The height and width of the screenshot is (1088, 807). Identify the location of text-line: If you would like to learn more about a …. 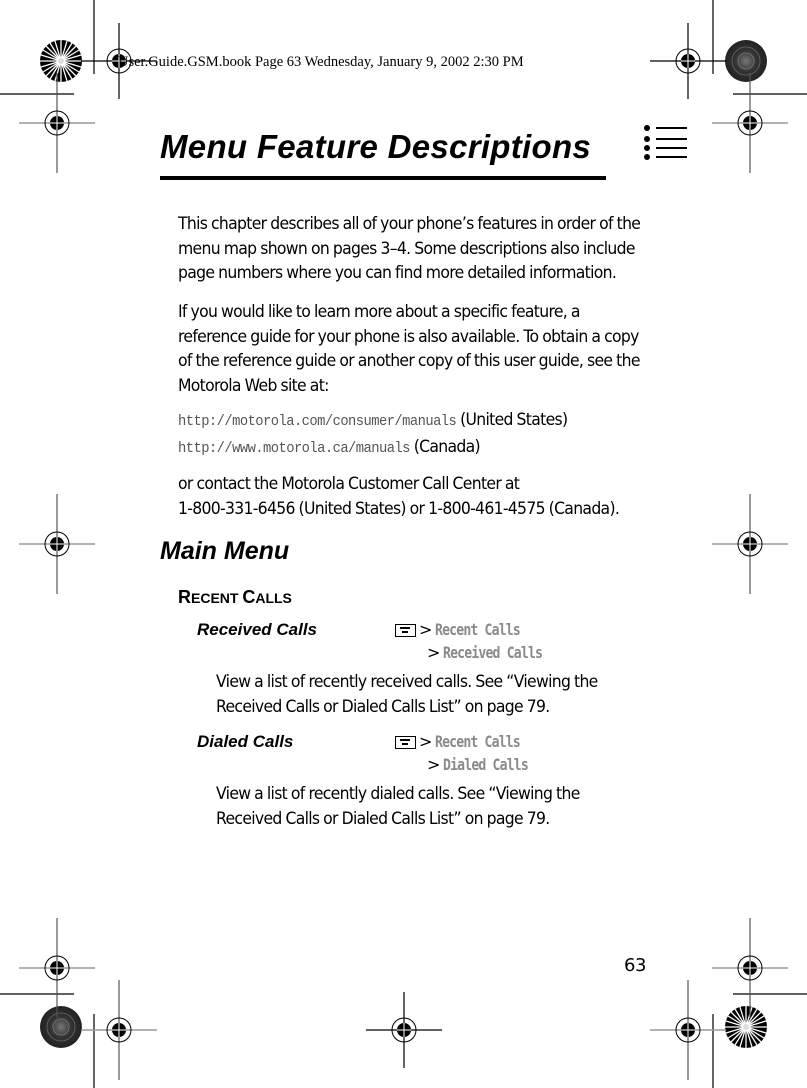
(379, 312).